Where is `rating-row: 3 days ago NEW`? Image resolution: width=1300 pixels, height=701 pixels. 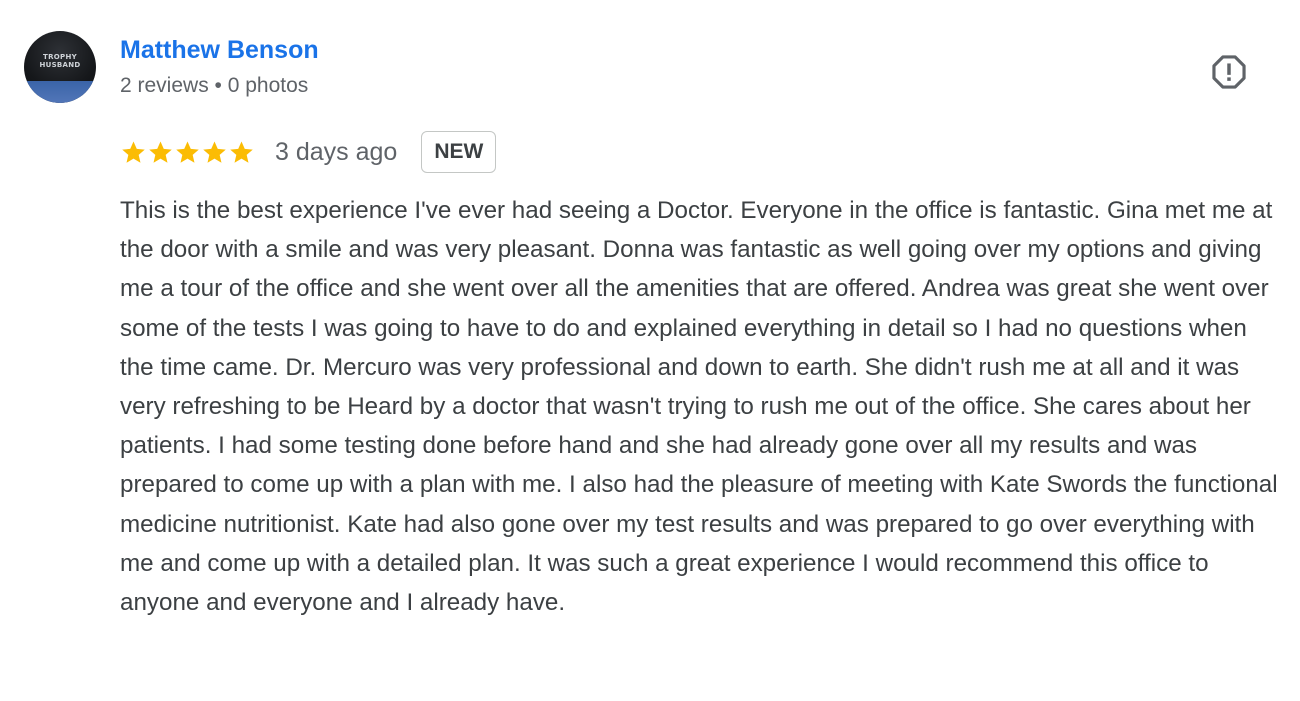 rating-row: 3 days ago NEW is located at coordinates (308, 152).